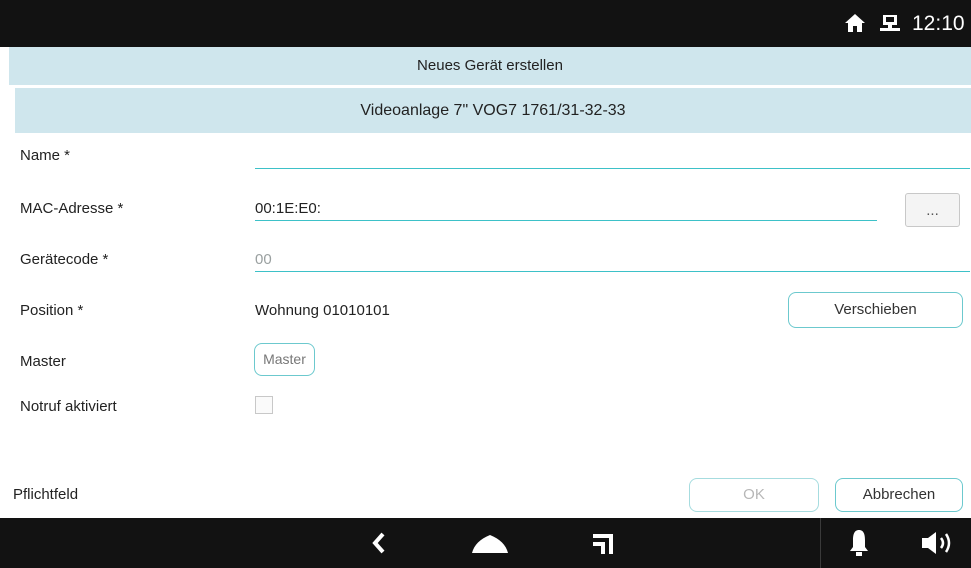 This screenshot has width=971, height=568. I want to click on nav-divider, so click(820, 543).